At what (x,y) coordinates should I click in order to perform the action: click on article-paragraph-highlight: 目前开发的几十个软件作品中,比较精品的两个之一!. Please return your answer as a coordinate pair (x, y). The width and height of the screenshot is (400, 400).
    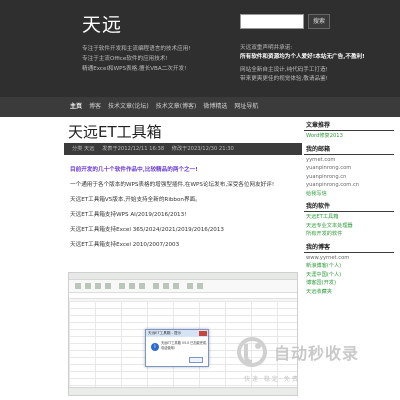
    Looking at the image, I should click on (134, 170).